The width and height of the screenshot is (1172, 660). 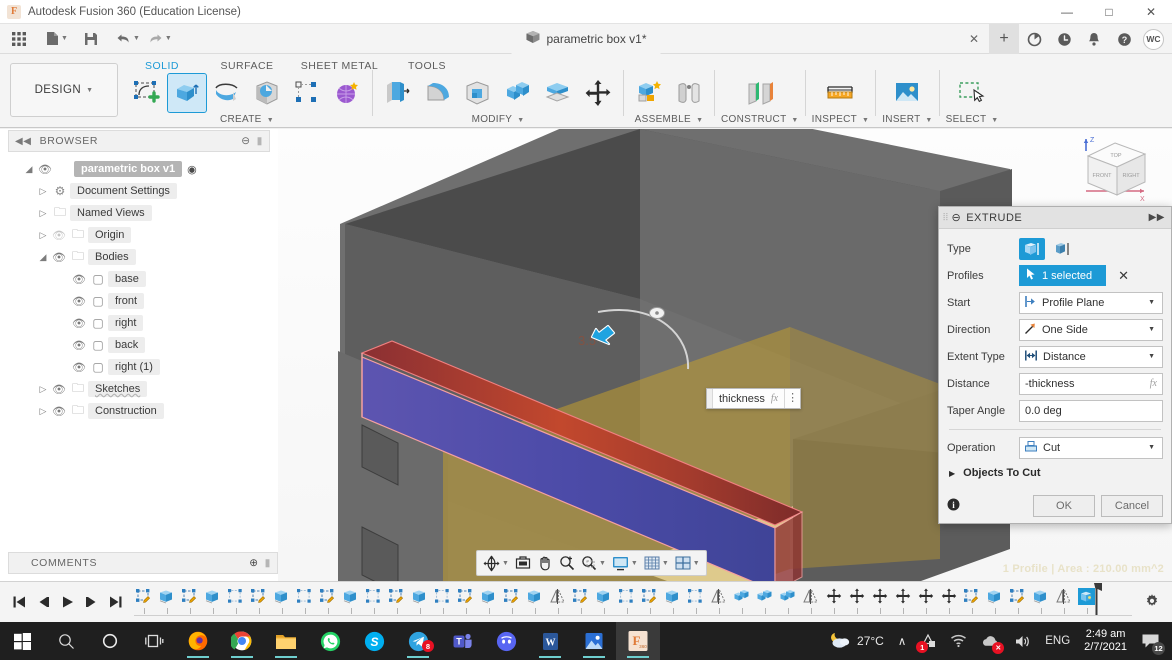 What do you see at coordinates (810, 602) in the screenshot?
I see `timeline-feature-29-mirror-feature` at bounding box center [810, 602].